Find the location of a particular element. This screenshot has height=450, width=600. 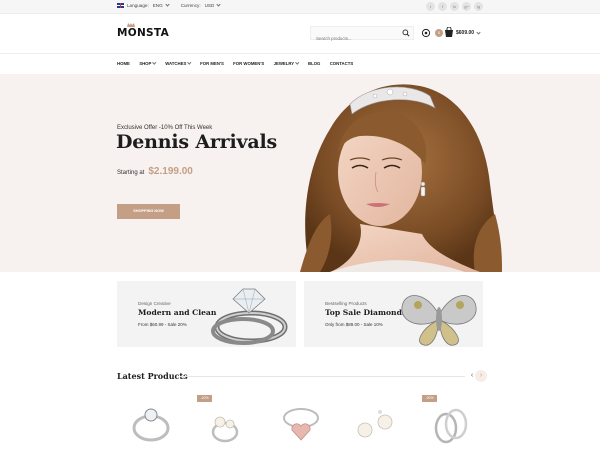

nav-item-jewelry: Jewelry is located at coordinates (287, 63).